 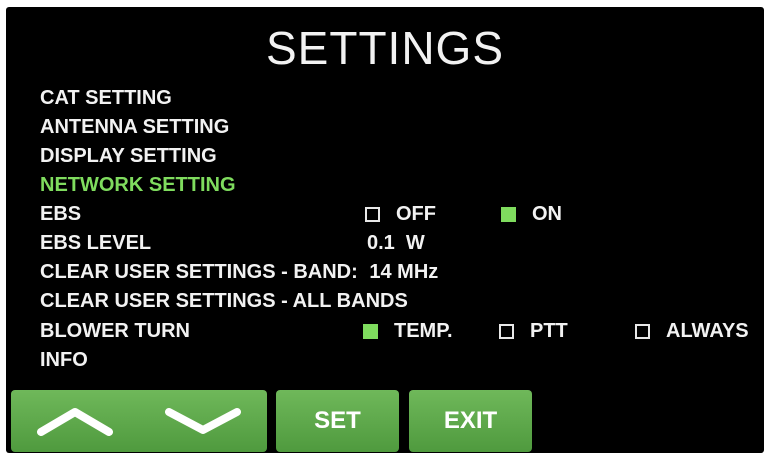 I want to click on clear-band-value: 14 MHz, so click(x=404, y=272).